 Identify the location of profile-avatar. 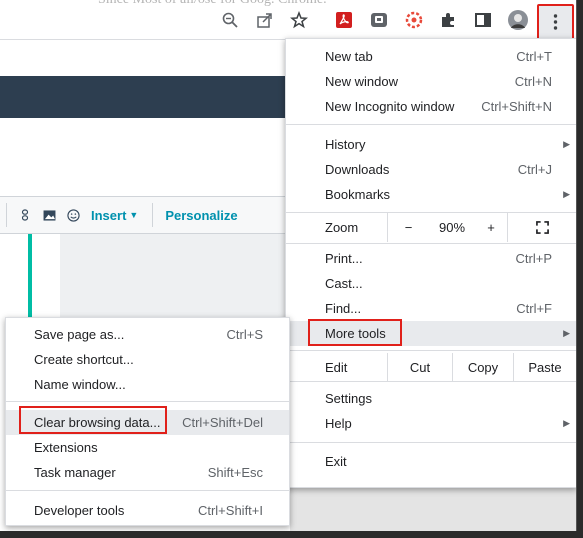
(518, 20).